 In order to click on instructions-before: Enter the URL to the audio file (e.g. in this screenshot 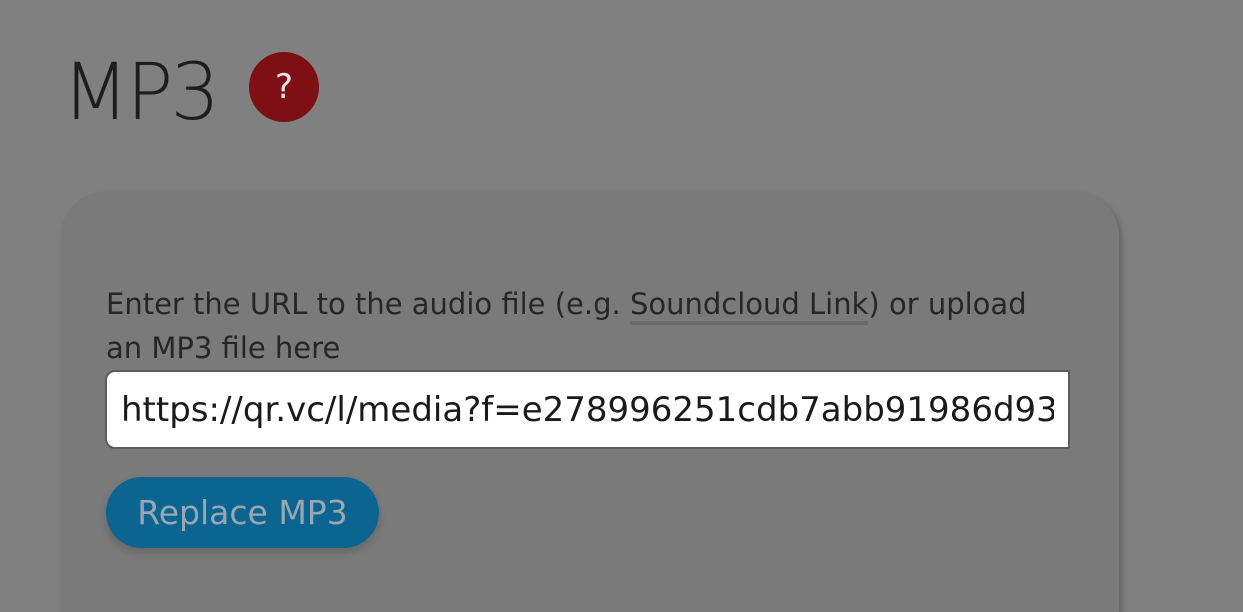, I will do `click(368, 304)`.